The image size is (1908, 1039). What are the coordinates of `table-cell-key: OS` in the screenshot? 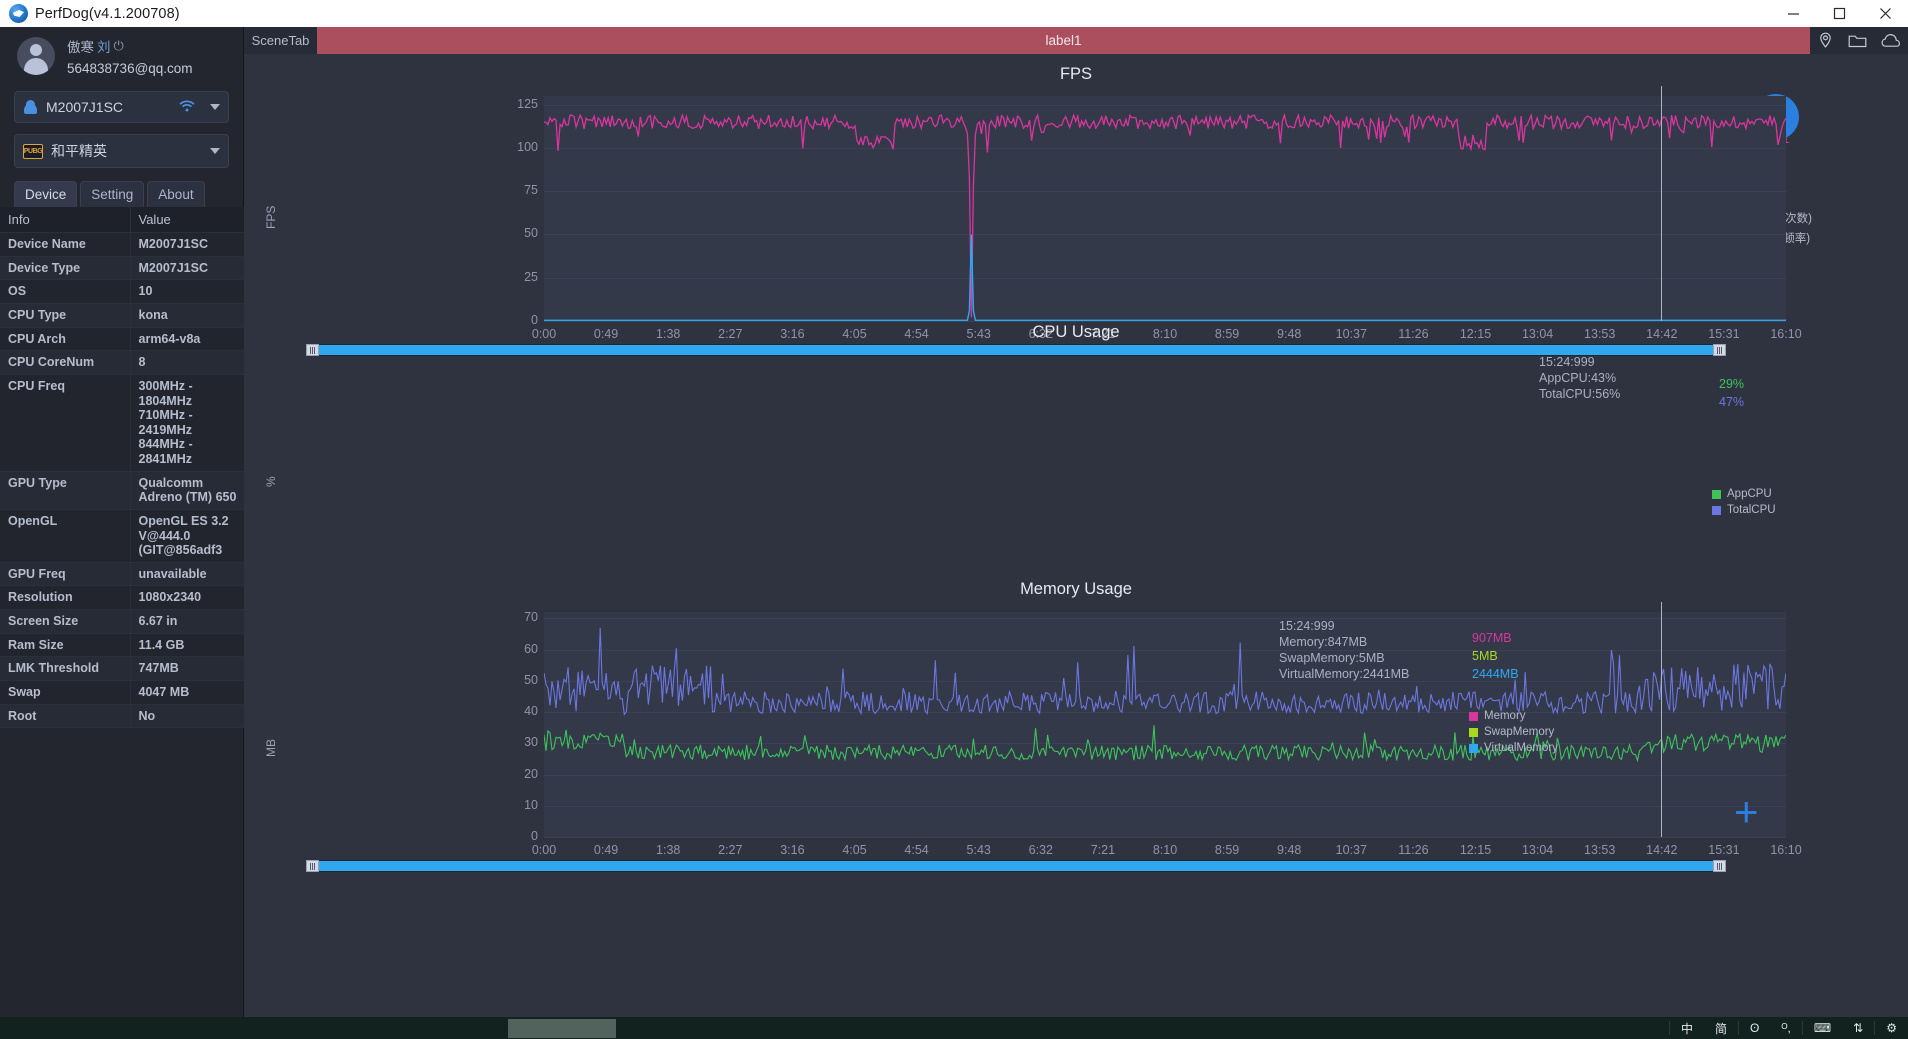 It's located at (65, 292).